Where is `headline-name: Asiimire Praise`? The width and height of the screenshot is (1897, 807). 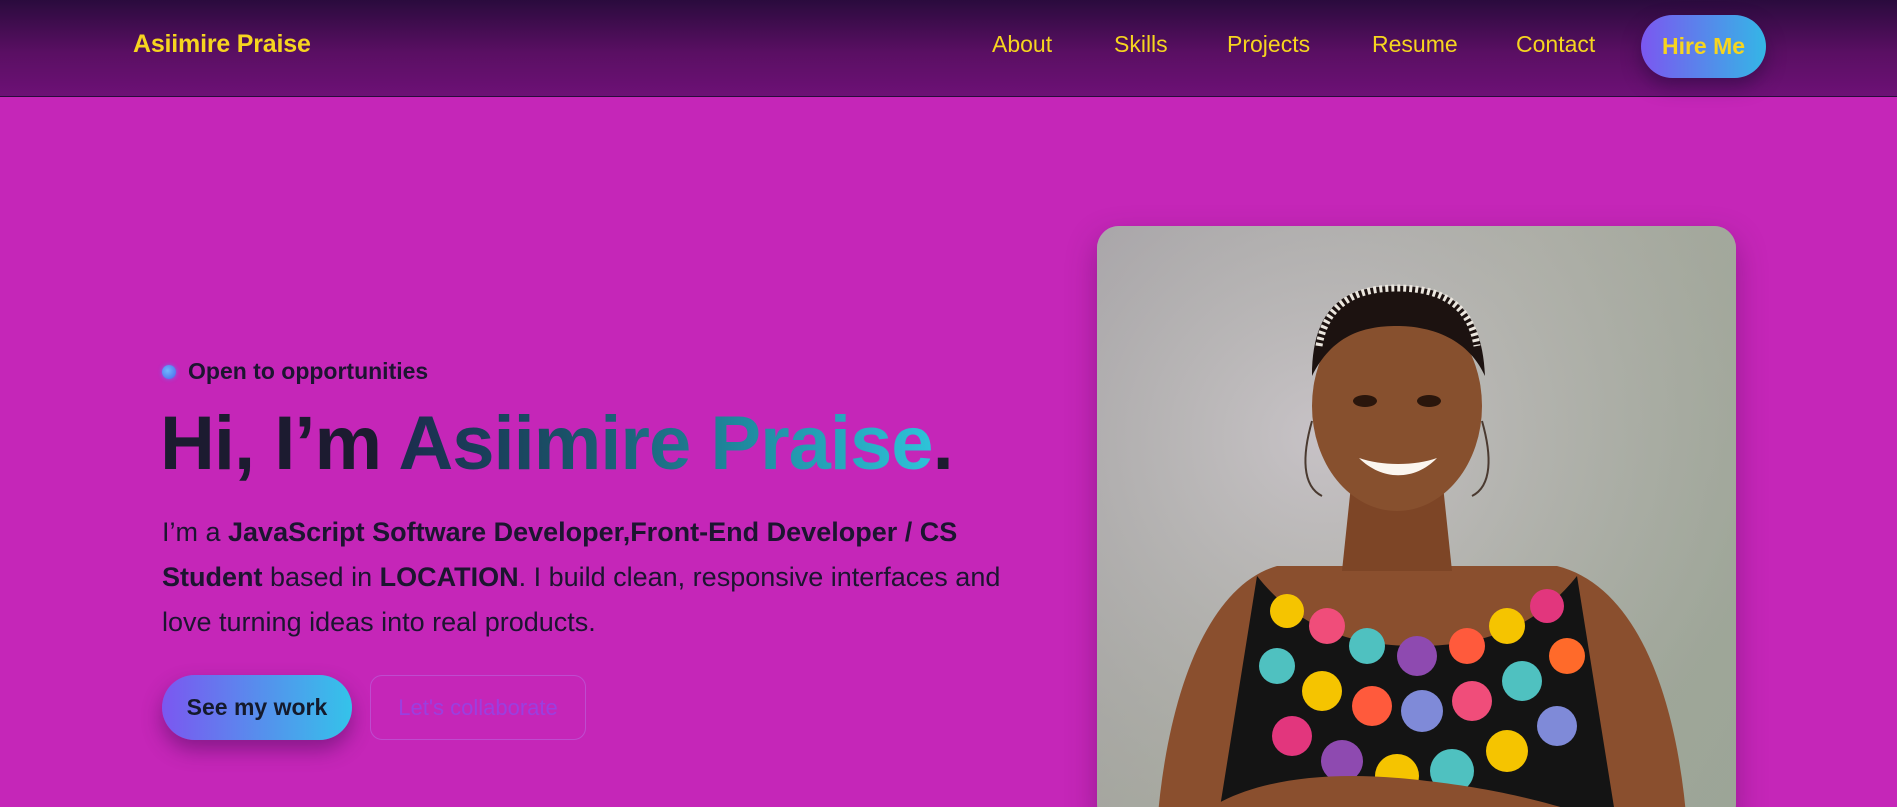
headline-name: Asiimire Praise is located at coordinates (665, 443).